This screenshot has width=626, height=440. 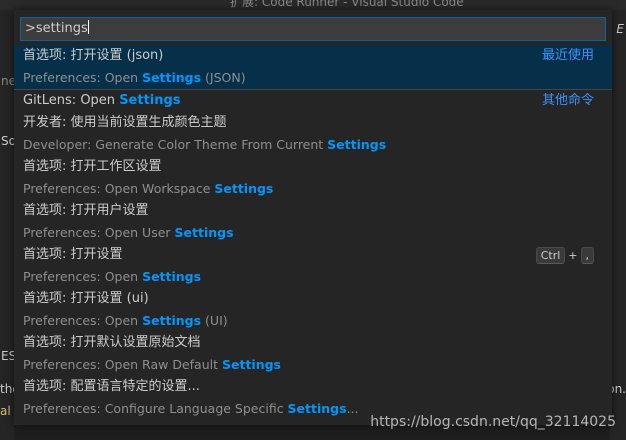 What do you see at coordinates (86, 210) in the screenshot?
I see `command-label: 首选项: 打开用户设置` at bounding box center [86, 210].